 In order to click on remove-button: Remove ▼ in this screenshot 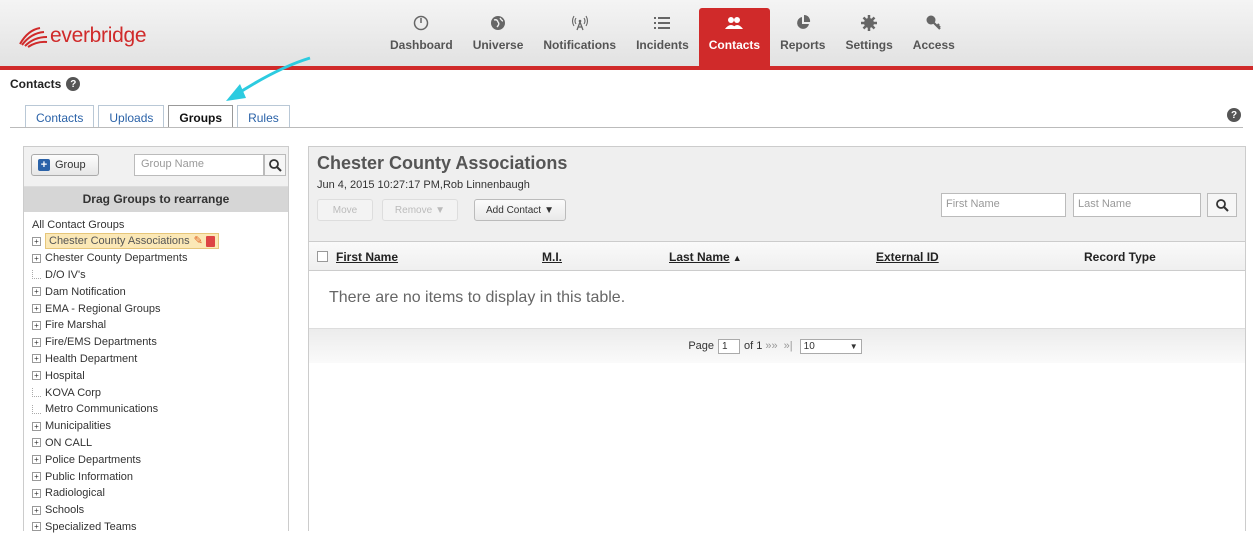, I will do `click(420, 210)`.